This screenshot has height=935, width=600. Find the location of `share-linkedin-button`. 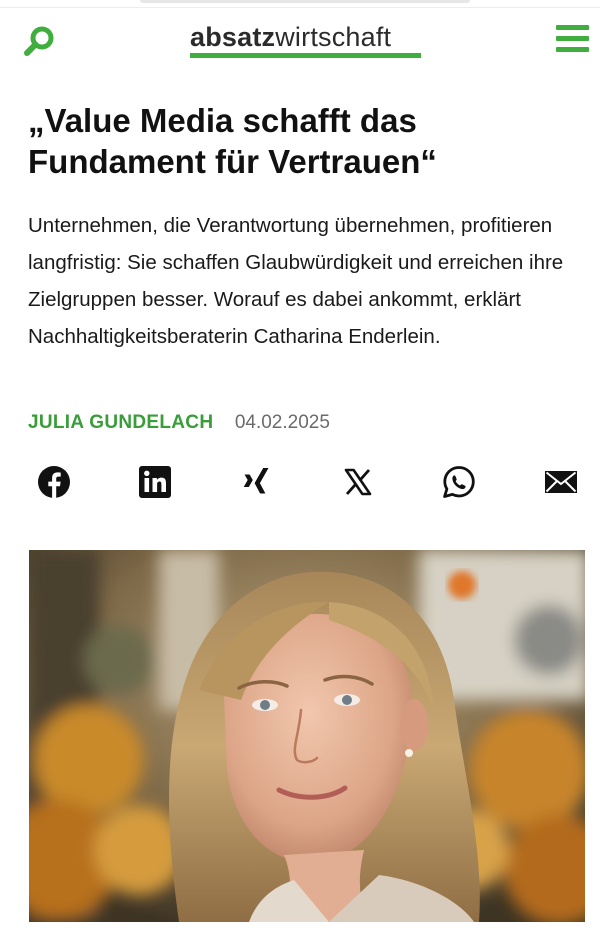

share-linkedin-button is located at coordinates (155, 482).